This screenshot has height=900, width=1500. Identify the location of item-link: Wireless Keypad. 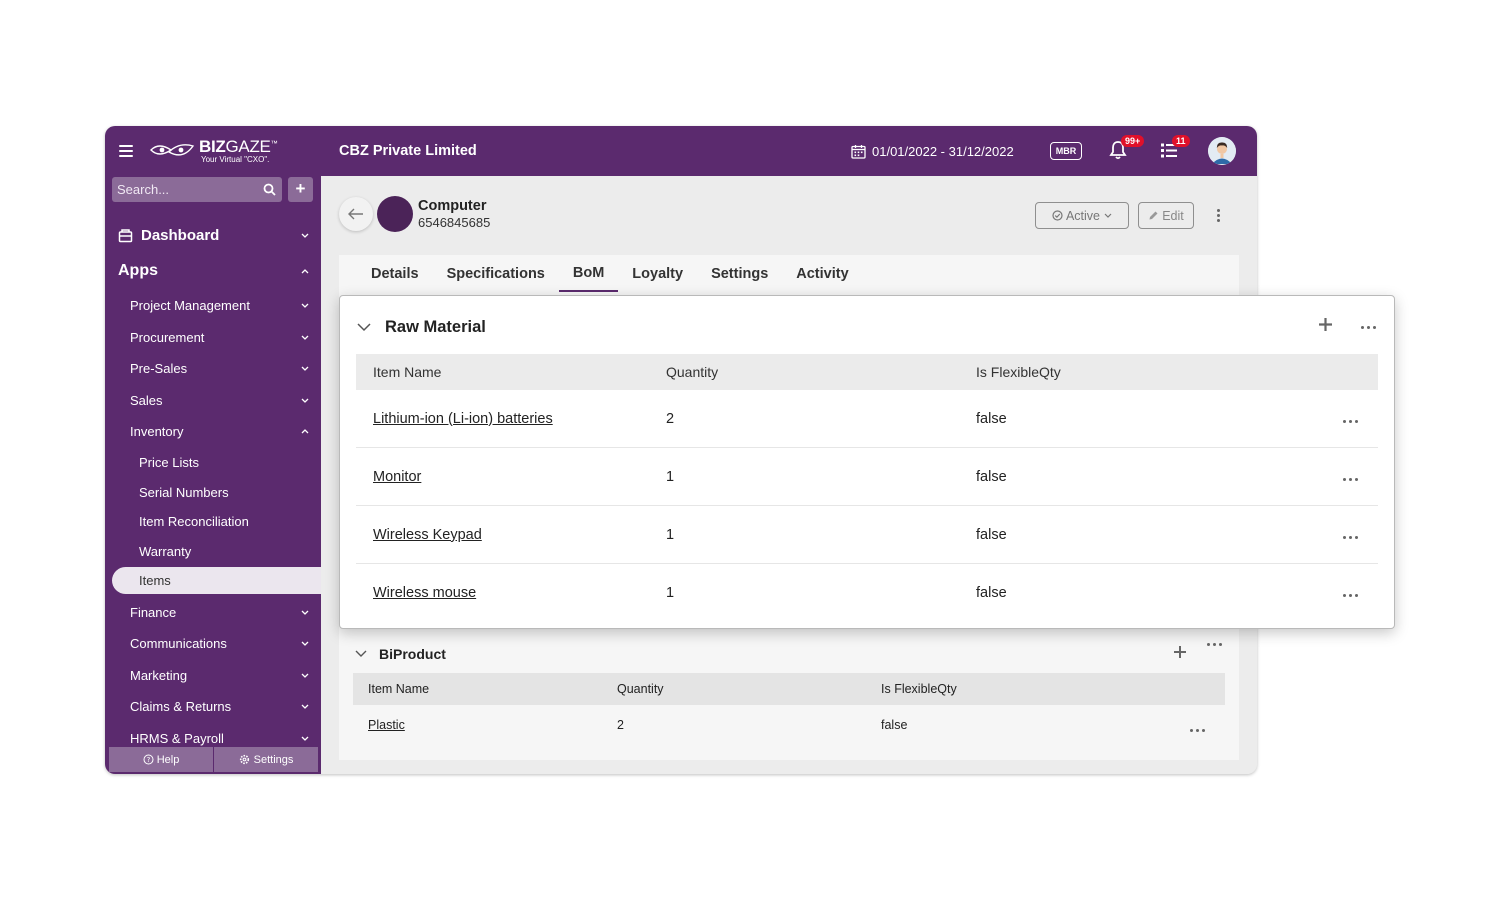
(427, 535).